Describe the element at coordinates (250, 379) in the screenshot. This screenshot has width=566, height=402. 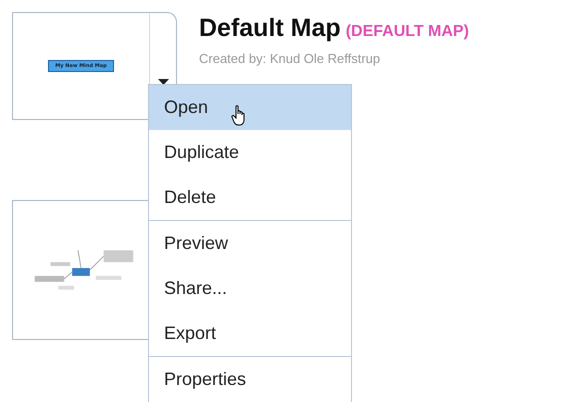
I see `menu-item: Properties` at that location.